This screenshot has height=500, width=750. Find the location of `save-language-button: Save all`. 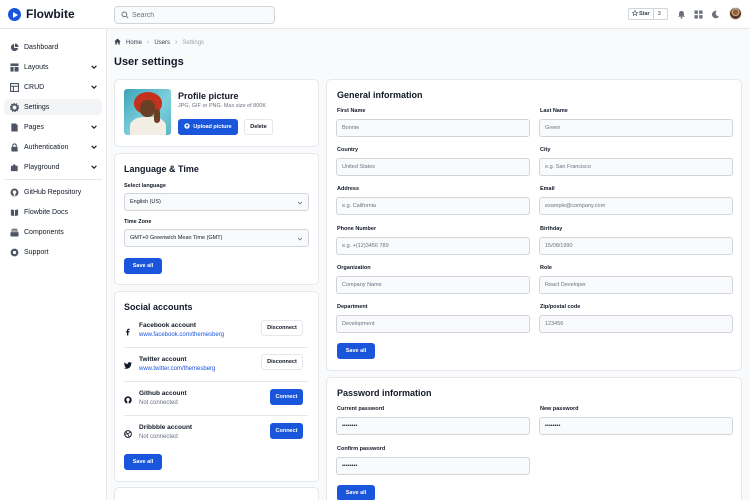

save-language-button: Save all is located at coordinates (143, 266).